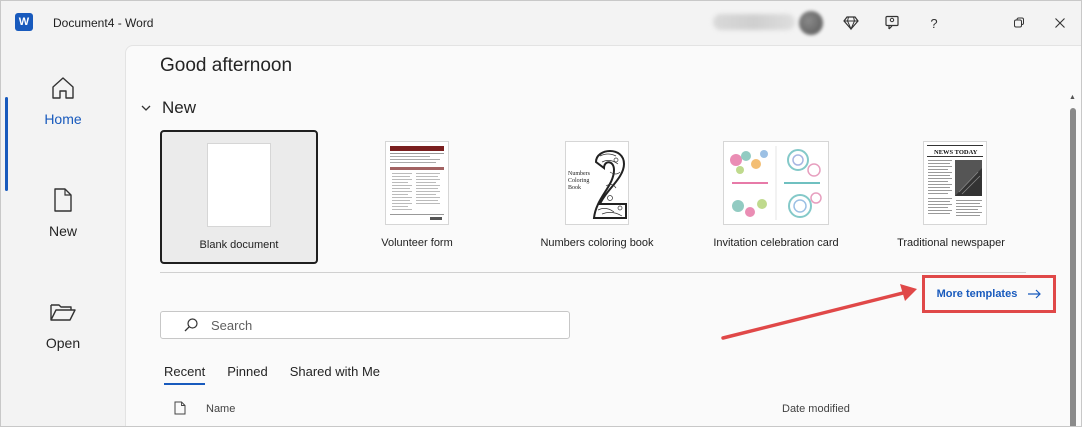 The height and width of the screenshot is (427, 1082). I want to click on section-title-new: New, so click(179, 107).